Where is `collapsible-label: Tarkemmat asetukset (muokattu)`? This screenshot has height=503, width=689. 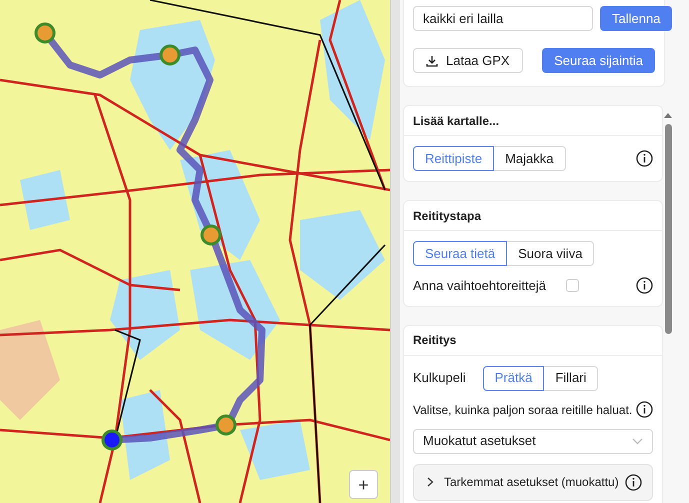
collapsible-label: Tarkemmat asetukset (muokattu) is located at coordinates (531, 482).